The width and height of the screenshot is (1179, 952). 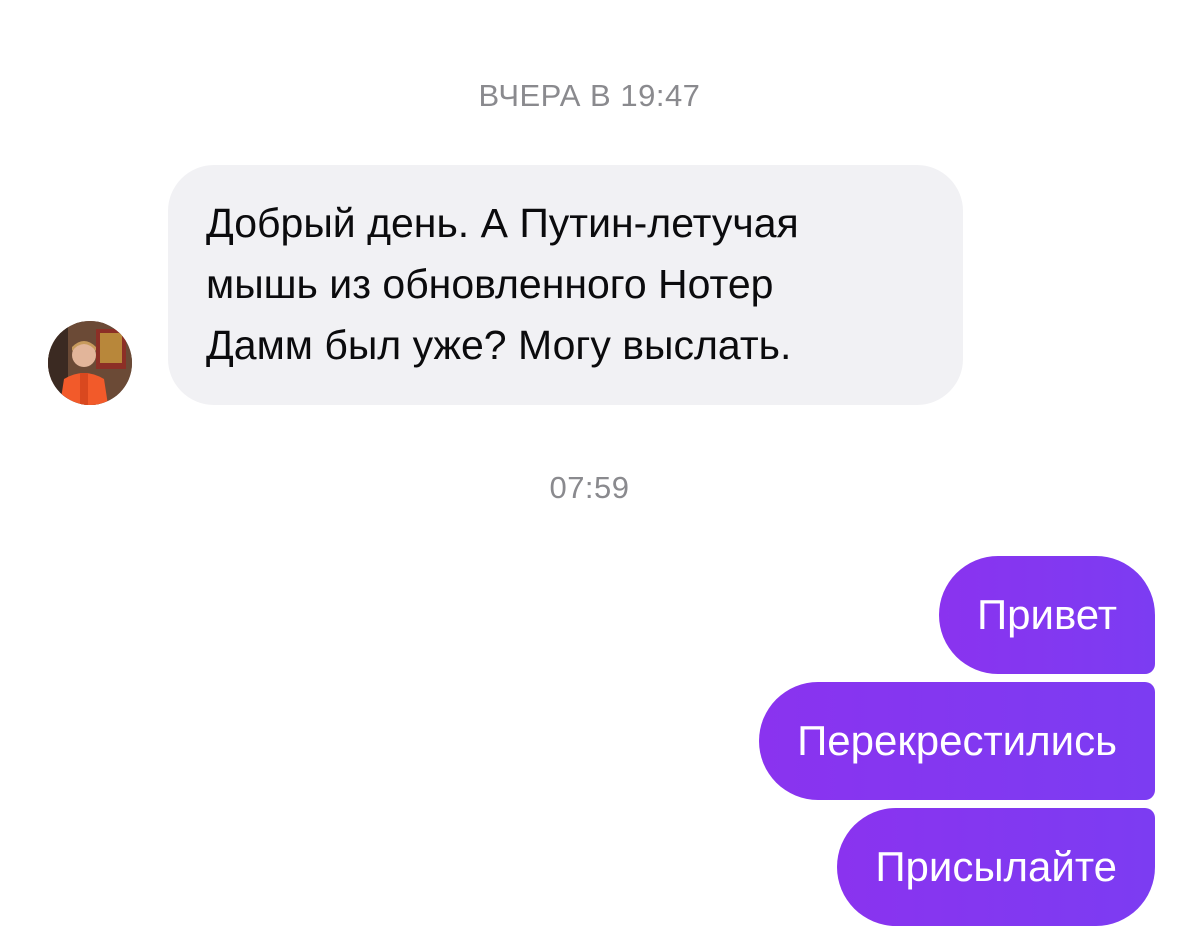 What do you see at coordinates (499, 345) in the screenshot?
I see `message-line: Дамм был уже? Могу выслать.` at bounding box center [499, 345].